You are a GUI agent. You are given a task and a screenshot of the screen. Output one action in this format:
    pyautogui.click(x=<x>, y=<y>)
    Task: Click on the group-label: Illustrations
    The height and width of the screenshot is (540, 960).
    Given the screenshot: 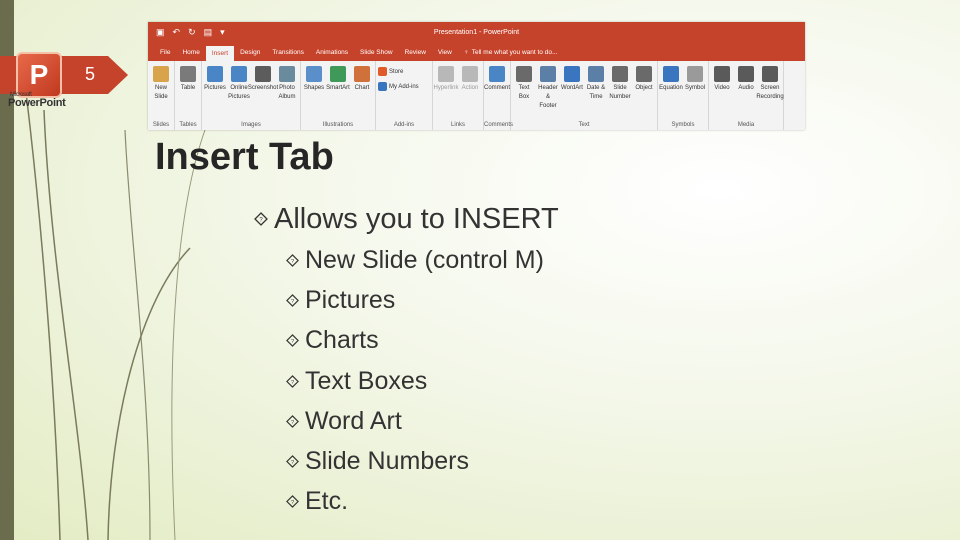 What is the action you would take?
    pyautogui.click(x=338, y=125)
    